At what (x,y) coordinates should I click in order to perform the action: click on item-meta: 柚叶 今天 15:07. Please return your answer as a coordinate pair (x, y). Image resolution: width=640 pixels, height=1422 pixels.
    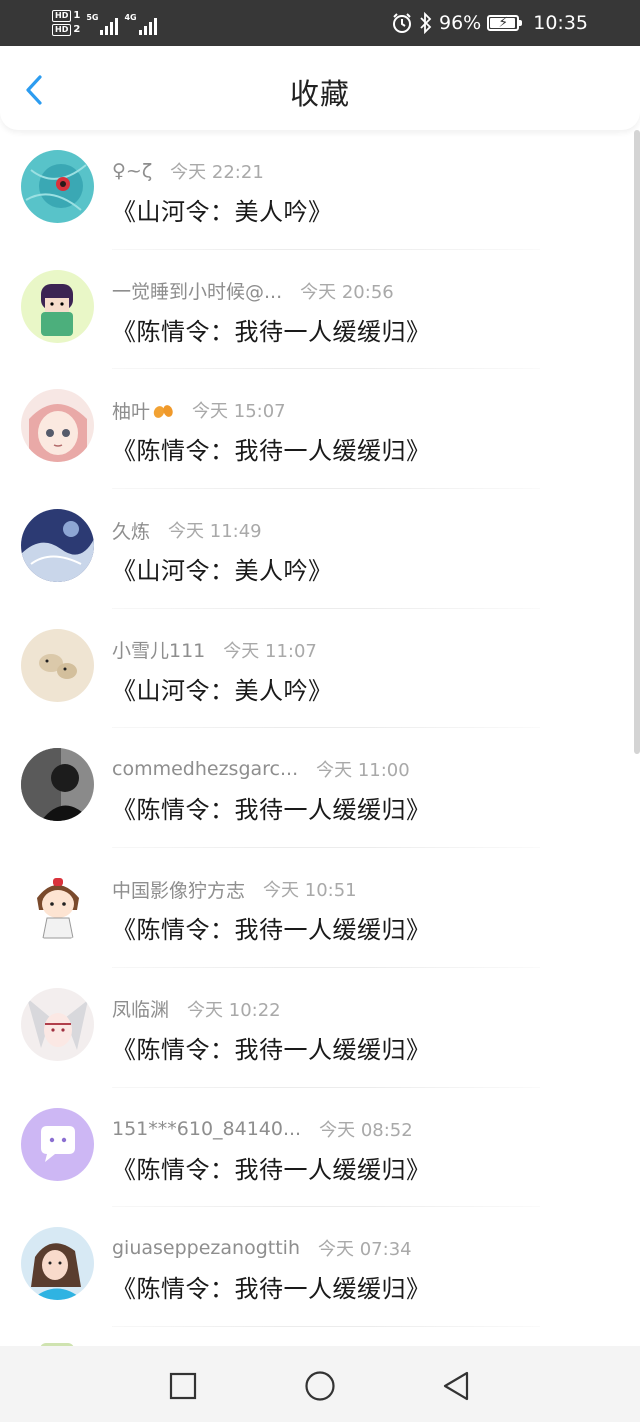
    Looking at the image, I should click on (199, 410).